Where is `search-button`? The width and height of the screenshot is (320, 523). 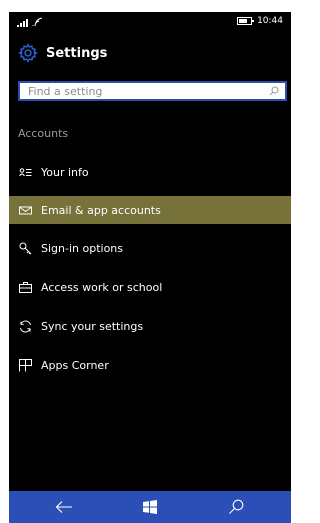 search-button is located at coordinates (236, 507).